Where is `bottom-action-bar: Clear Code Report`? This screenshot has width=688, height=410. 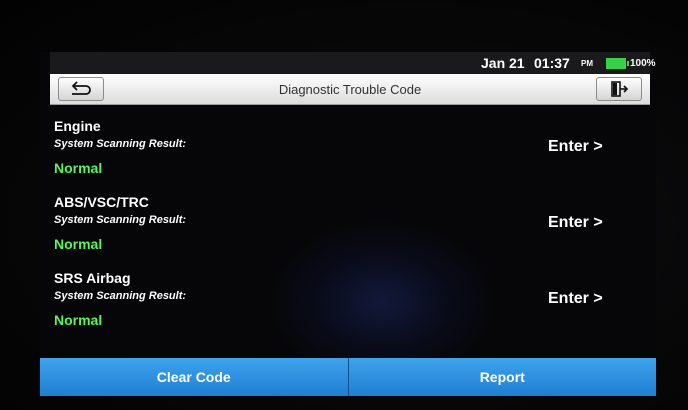 bottom-action-bar: Clear Code Report is located at coordinates (348, 377).